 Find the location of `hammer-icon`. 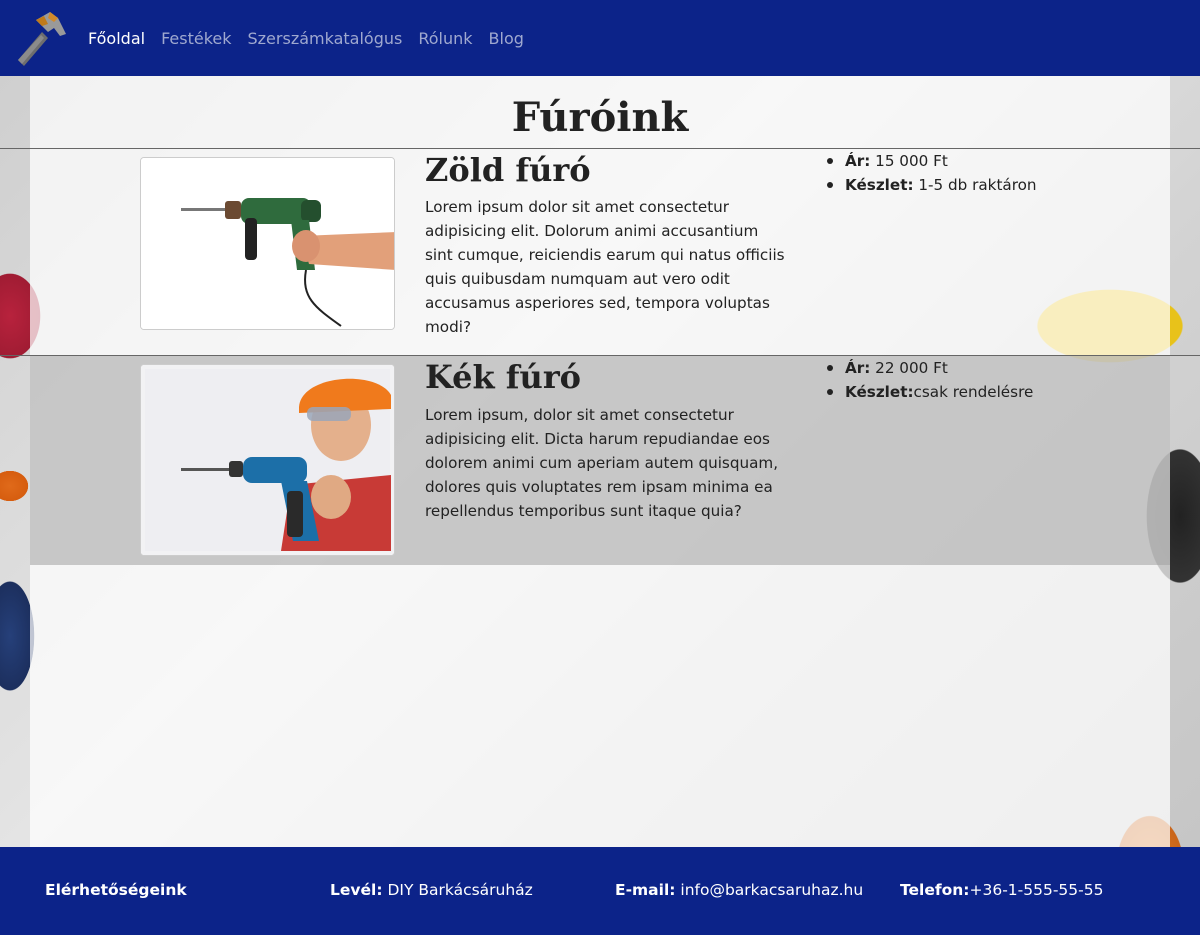

hammer-icon is located at coordinates (42, 38).